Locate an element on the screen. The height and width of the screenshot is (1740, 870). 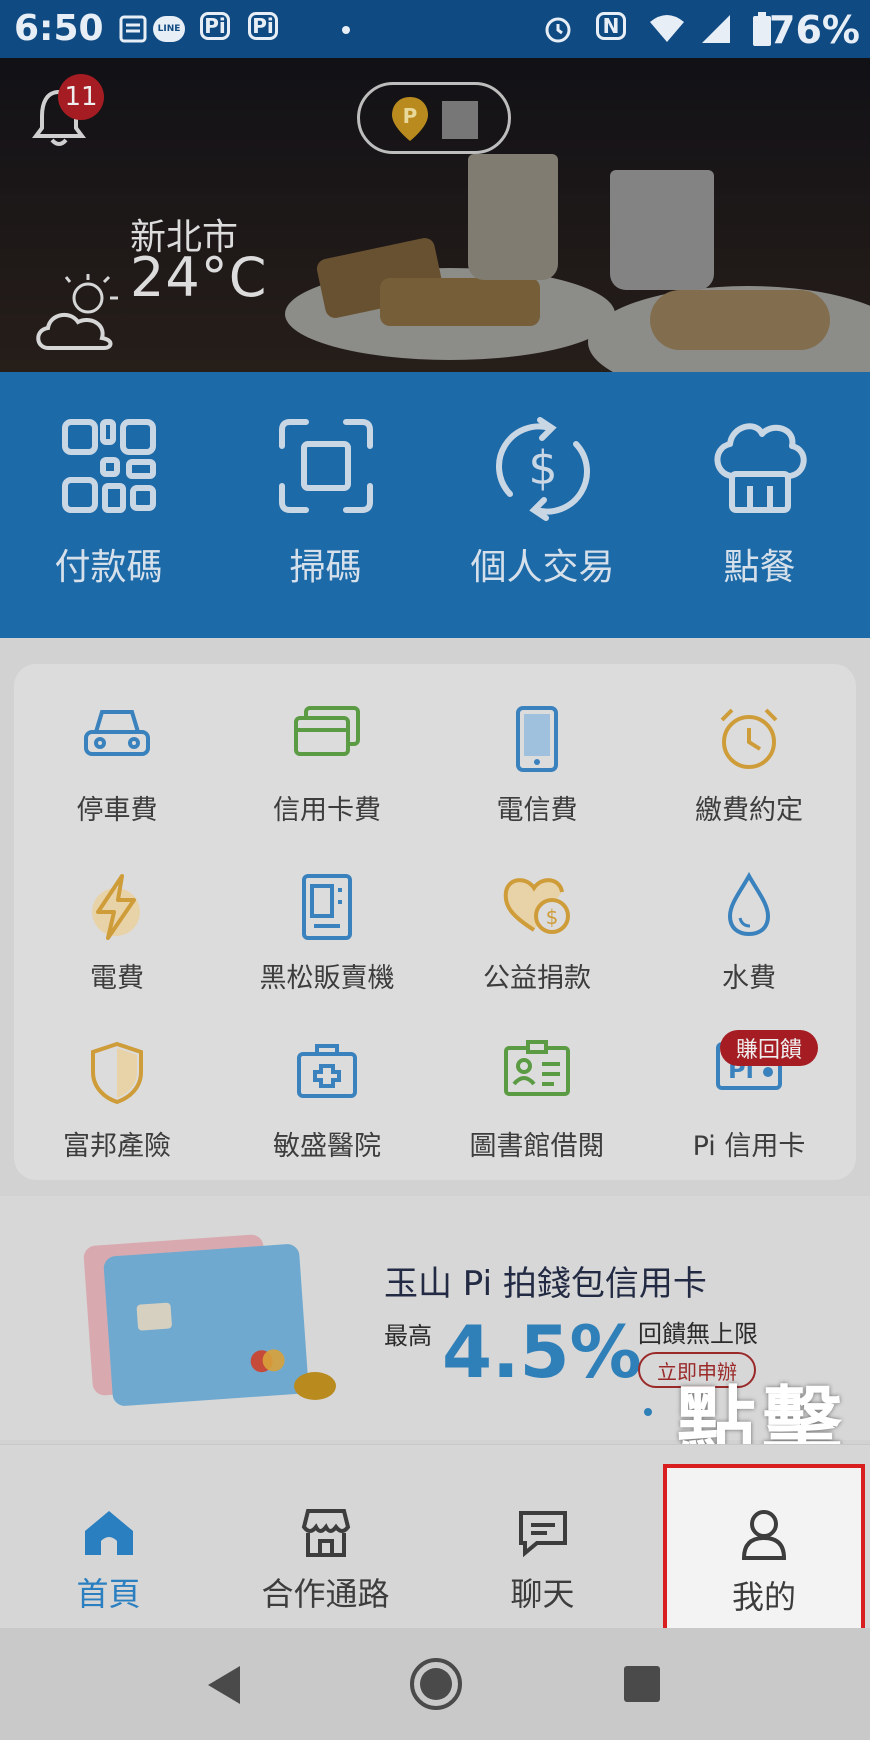
qr-code-icon is located at coordinates (108, 466).